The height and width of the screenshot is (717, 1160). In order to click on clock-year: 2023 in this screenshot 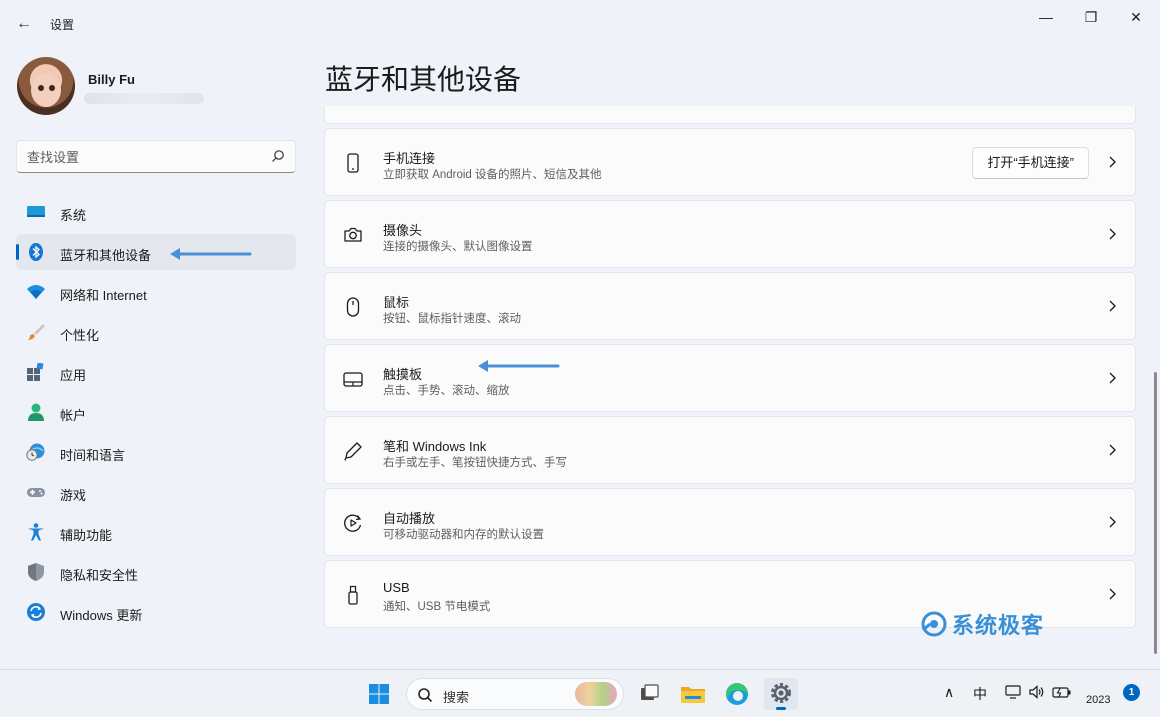, I will do `click(1098, 700)`.